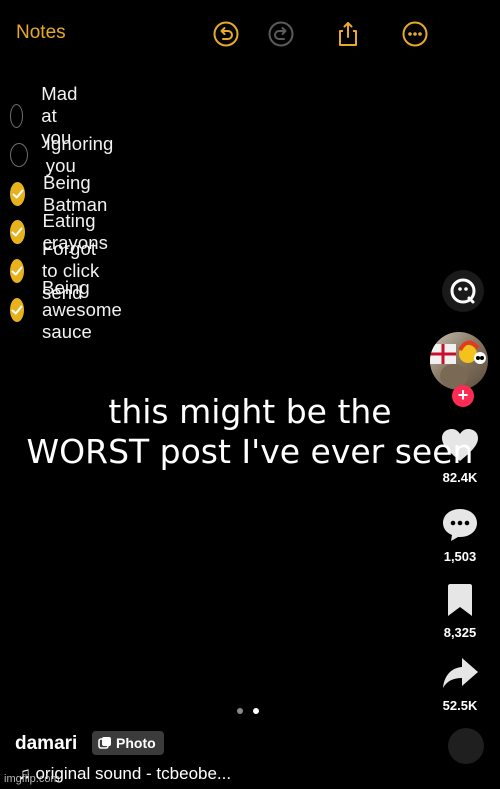  Describe the element at coordinates (256, 711) in the screenshot. I see `carousel-dot-active` at that location.